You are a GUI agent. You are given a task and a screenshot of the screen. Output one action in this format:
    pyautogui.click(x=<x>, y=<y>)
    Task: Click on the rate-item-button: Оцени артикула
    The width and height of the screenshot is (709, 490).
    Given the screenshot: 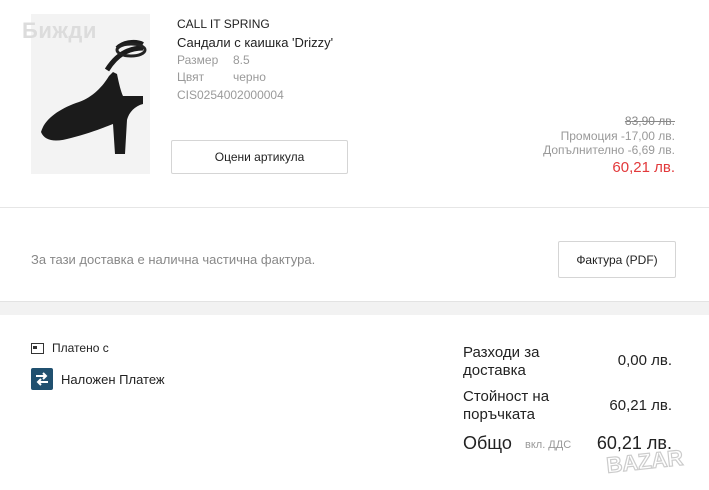 What is the action you would take?
    pyautogui.click(x=259, y=157)
    